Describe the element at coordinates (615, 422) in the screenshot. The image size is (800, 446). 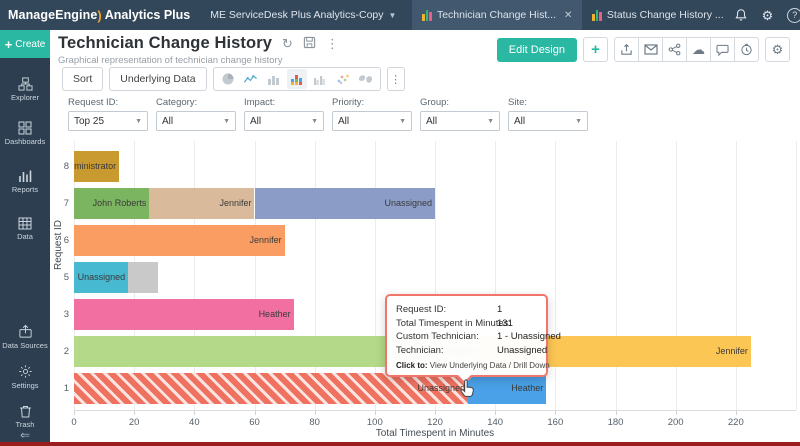
I see `x-tick-label: 180` at that location.